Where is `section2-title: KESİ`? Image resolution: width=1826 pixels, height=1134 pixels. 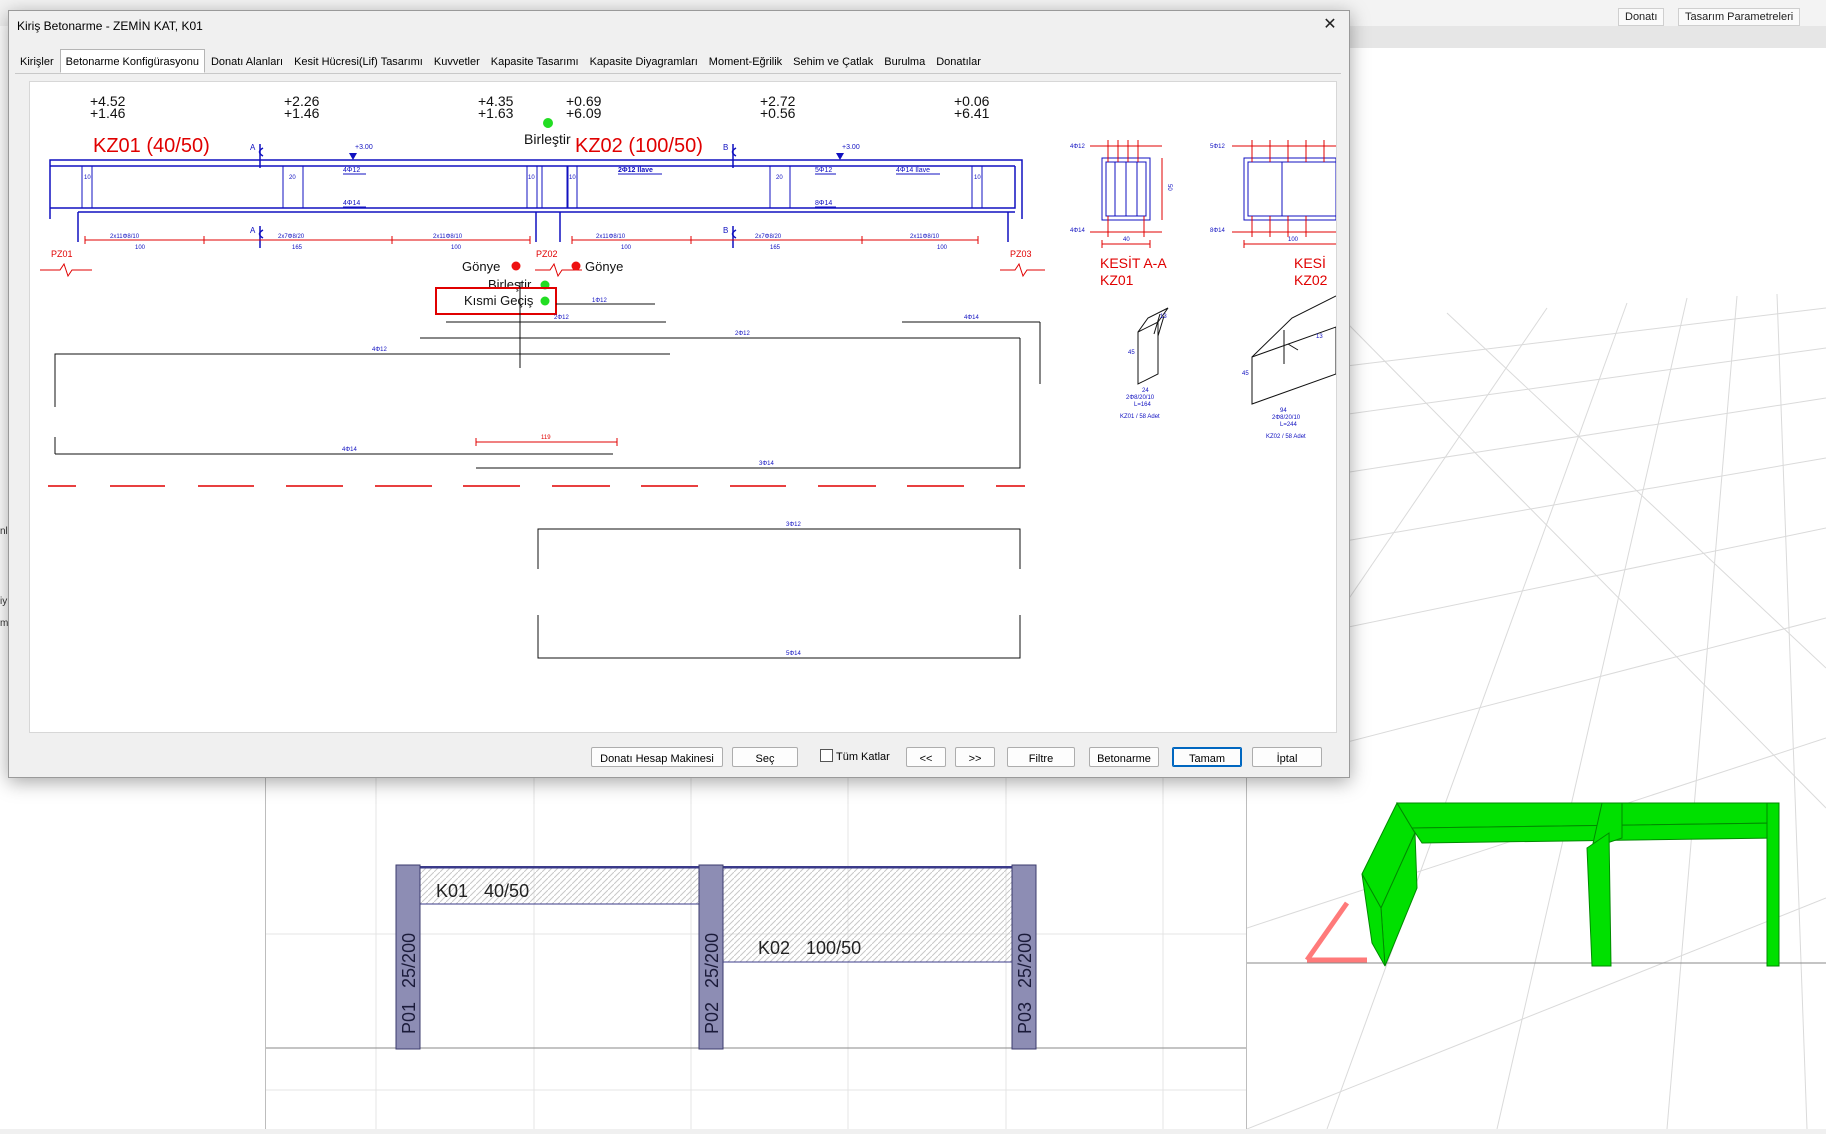
section2-title: KESİ is located at coordinates (1310, 262).